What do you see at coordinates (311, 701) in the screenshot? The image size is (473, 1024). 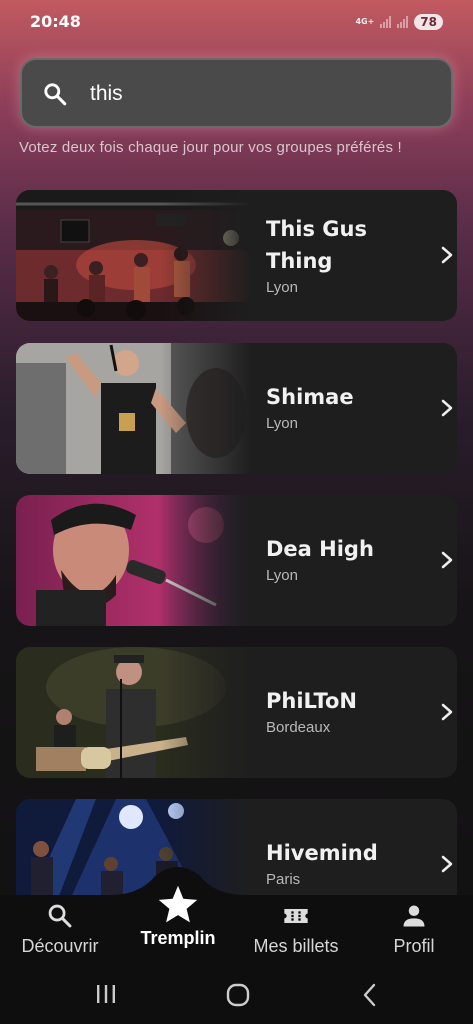 I see `band-name: PhiLToN` at bounding box center [311, 701].